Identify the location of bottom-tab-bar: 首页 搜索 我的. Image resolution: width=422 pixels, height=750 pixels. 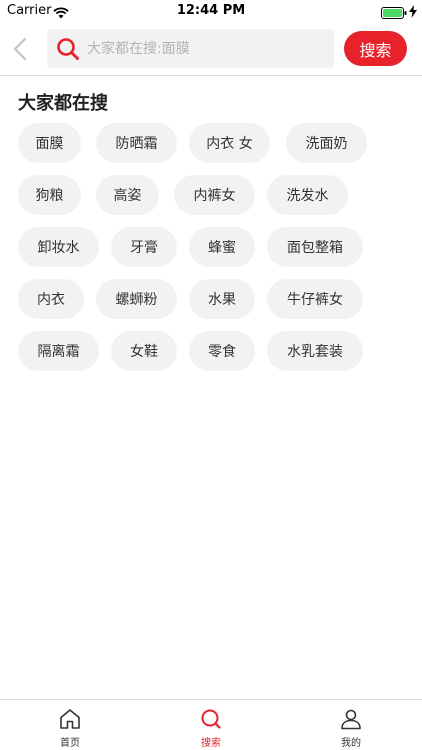
(211, 724).